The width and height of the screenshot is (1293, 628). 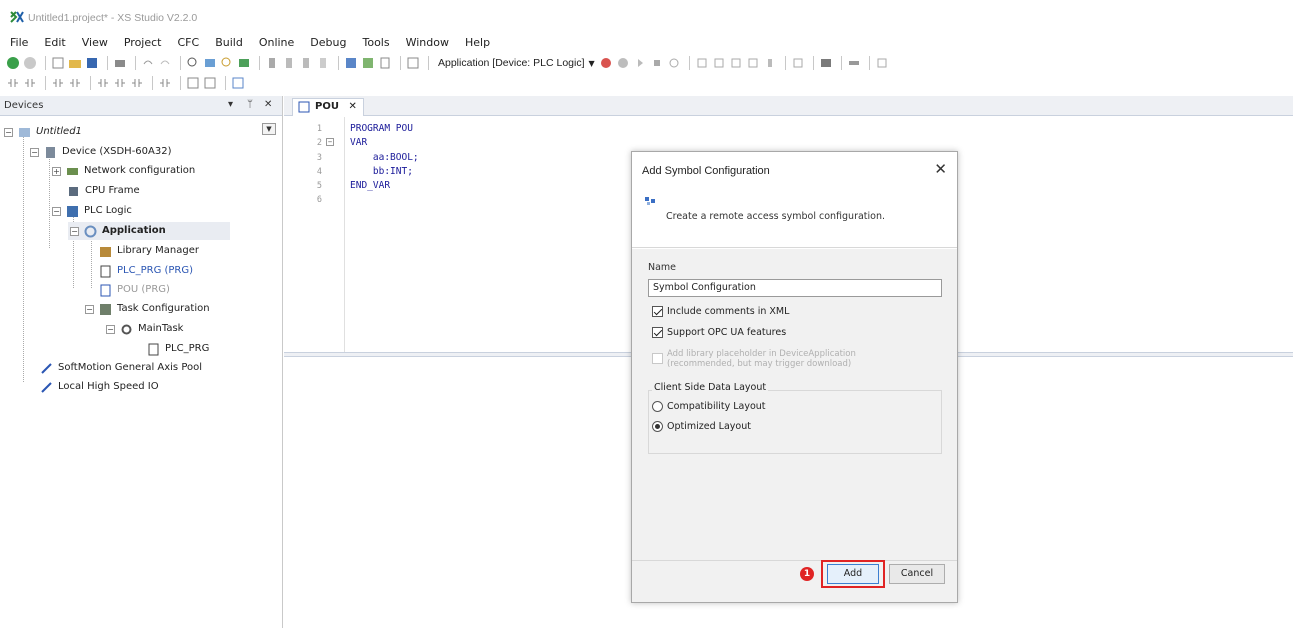 What do you see at coordinates (268, 104) in the screenshot?
I see `panel-close-icon: ✕` at bounding box center [268, 104].